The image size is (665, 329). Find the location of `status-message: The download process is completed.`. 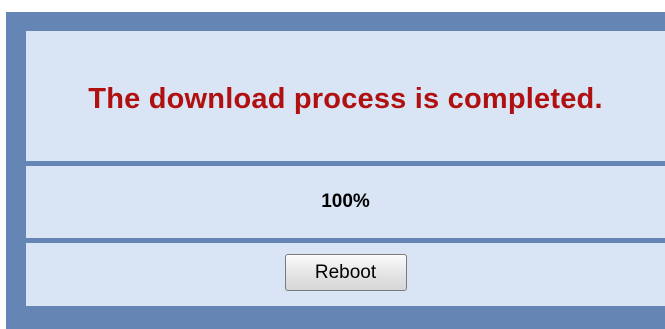

status-message: The download process is completed. is located at coordinates (345, 98).